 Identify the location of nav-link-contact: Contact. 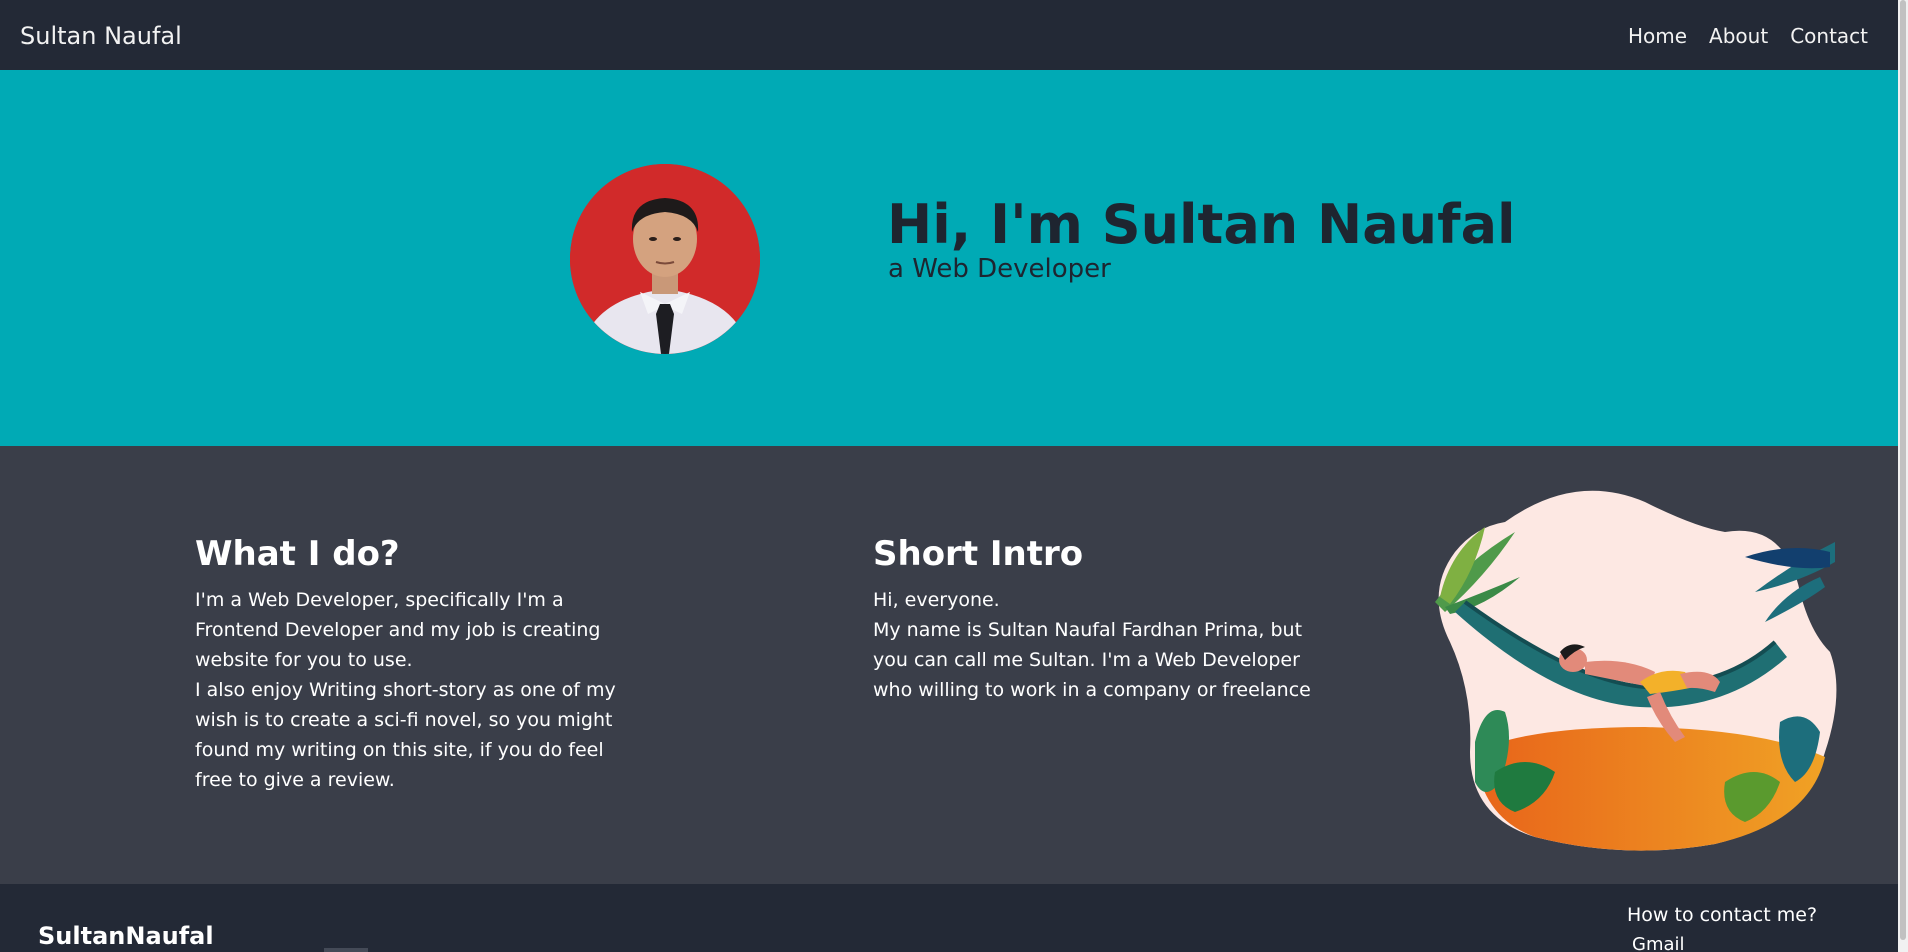
(1829, 36).